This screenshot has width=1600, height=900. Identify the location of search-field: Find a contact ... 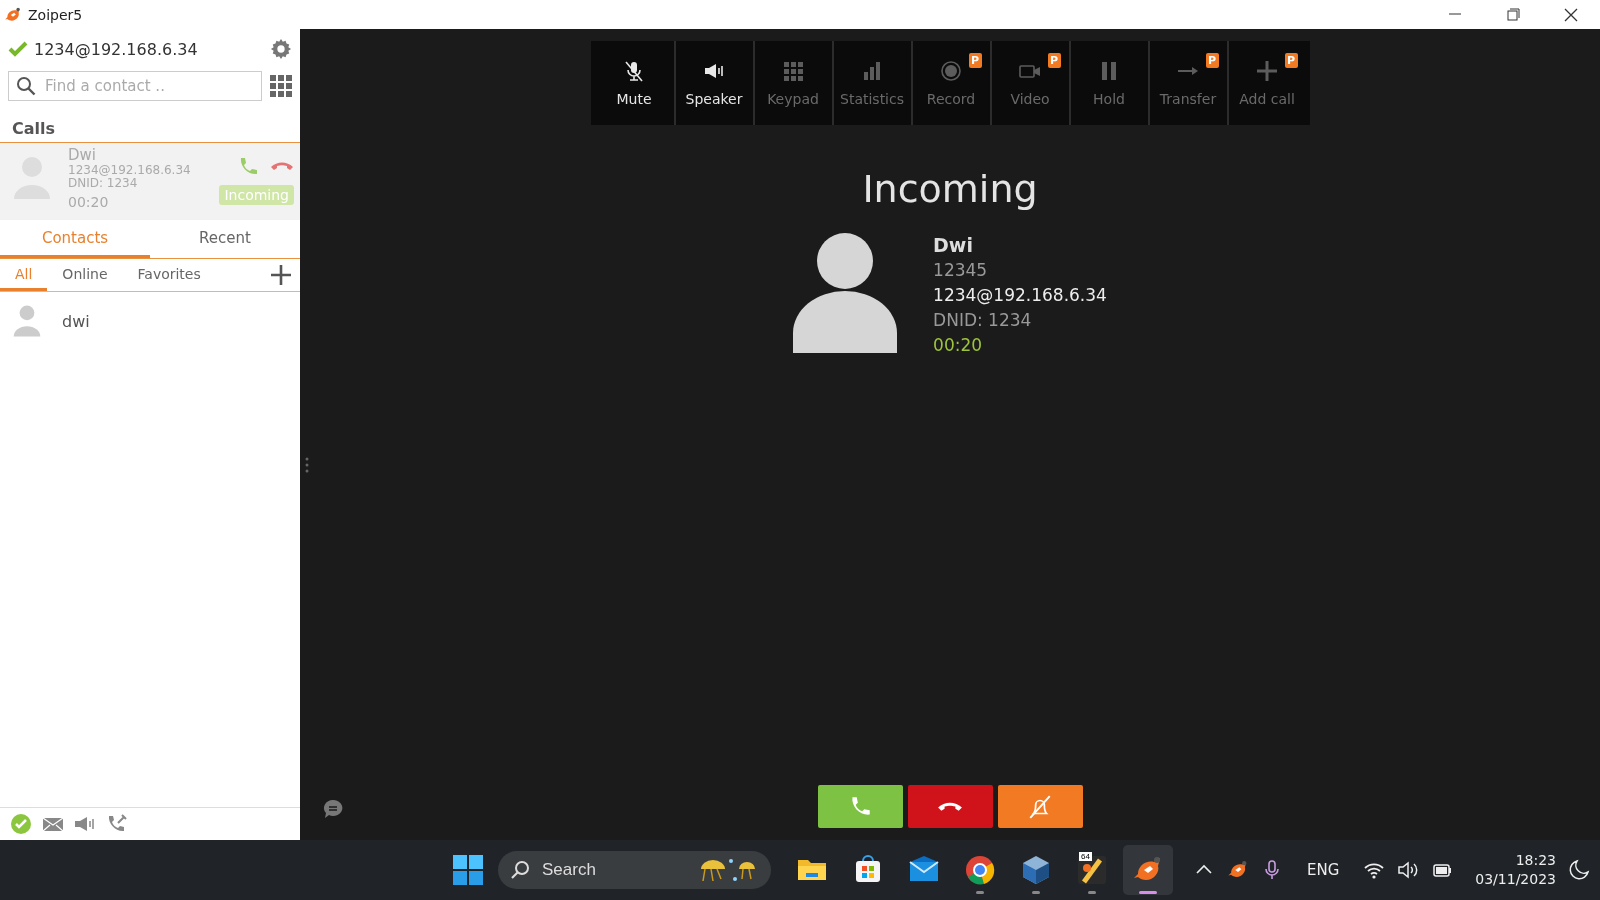
(135, 86).